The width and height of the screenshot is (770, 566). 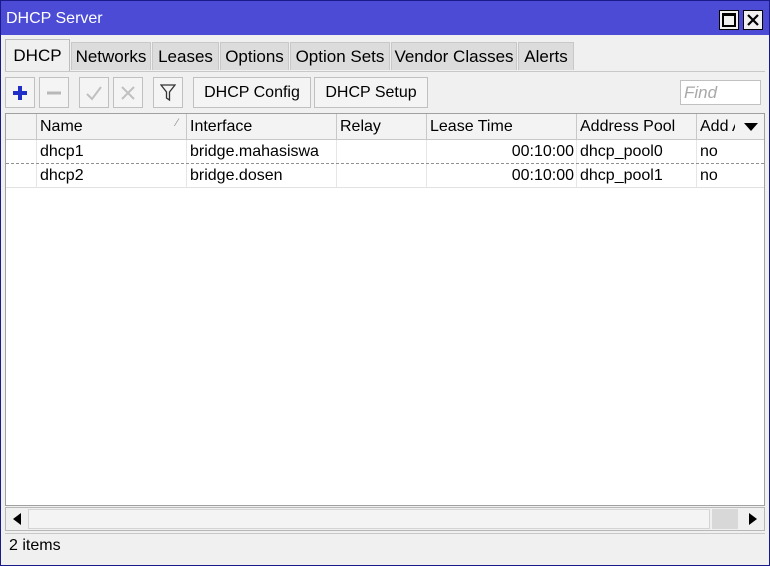 I want to click on item-count: 2 items, so click(x=35, y=545).